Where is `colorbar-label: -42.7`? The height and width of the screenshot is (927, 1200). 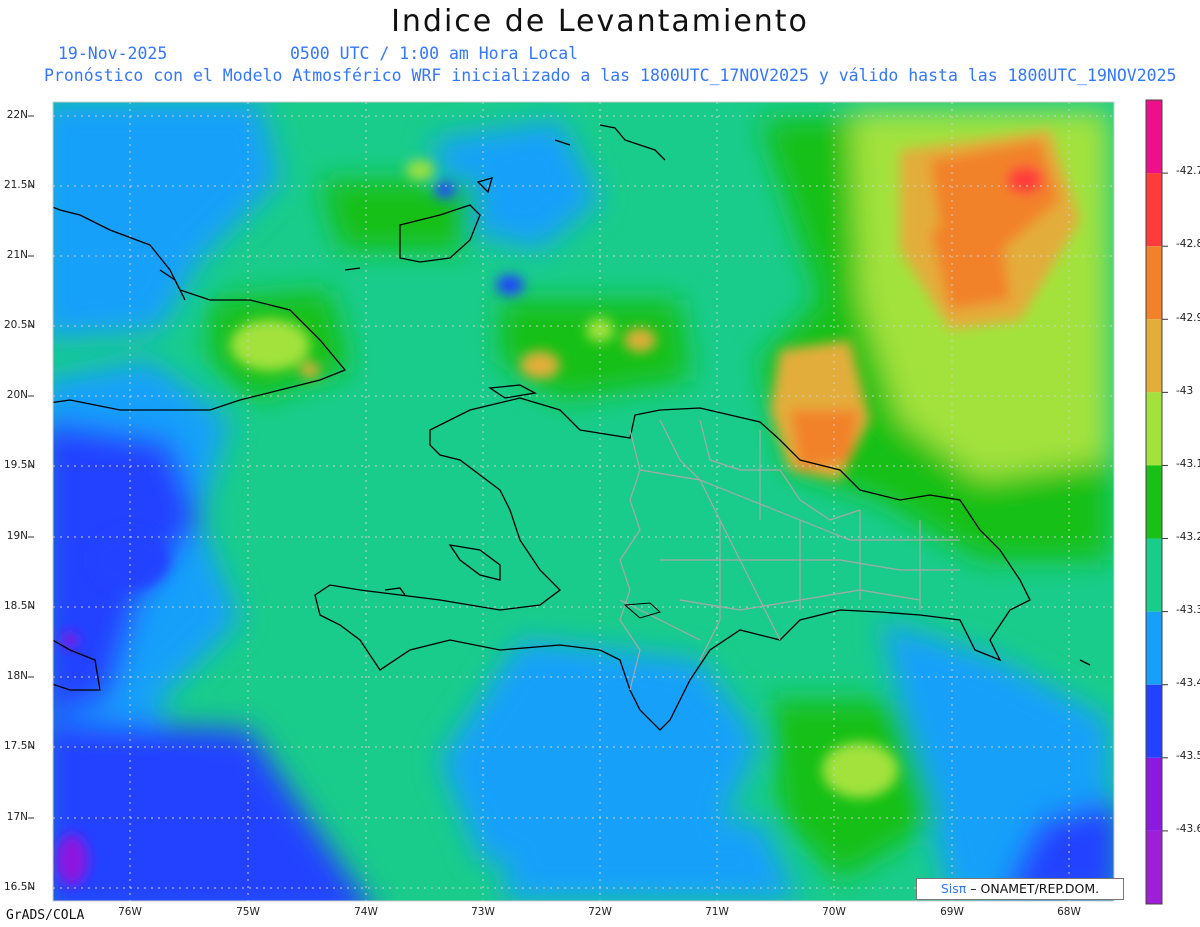 colorbar-label: -42.7 is located at coordinates (1188, 171).